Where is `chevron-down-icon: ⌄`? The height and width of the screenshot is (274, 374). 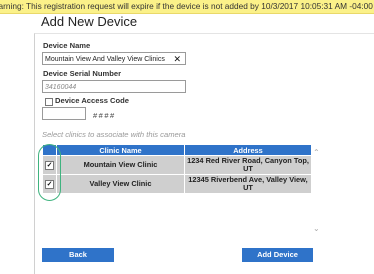
chevron-down-icon: ⌄ is located at coordinates (316, 228).